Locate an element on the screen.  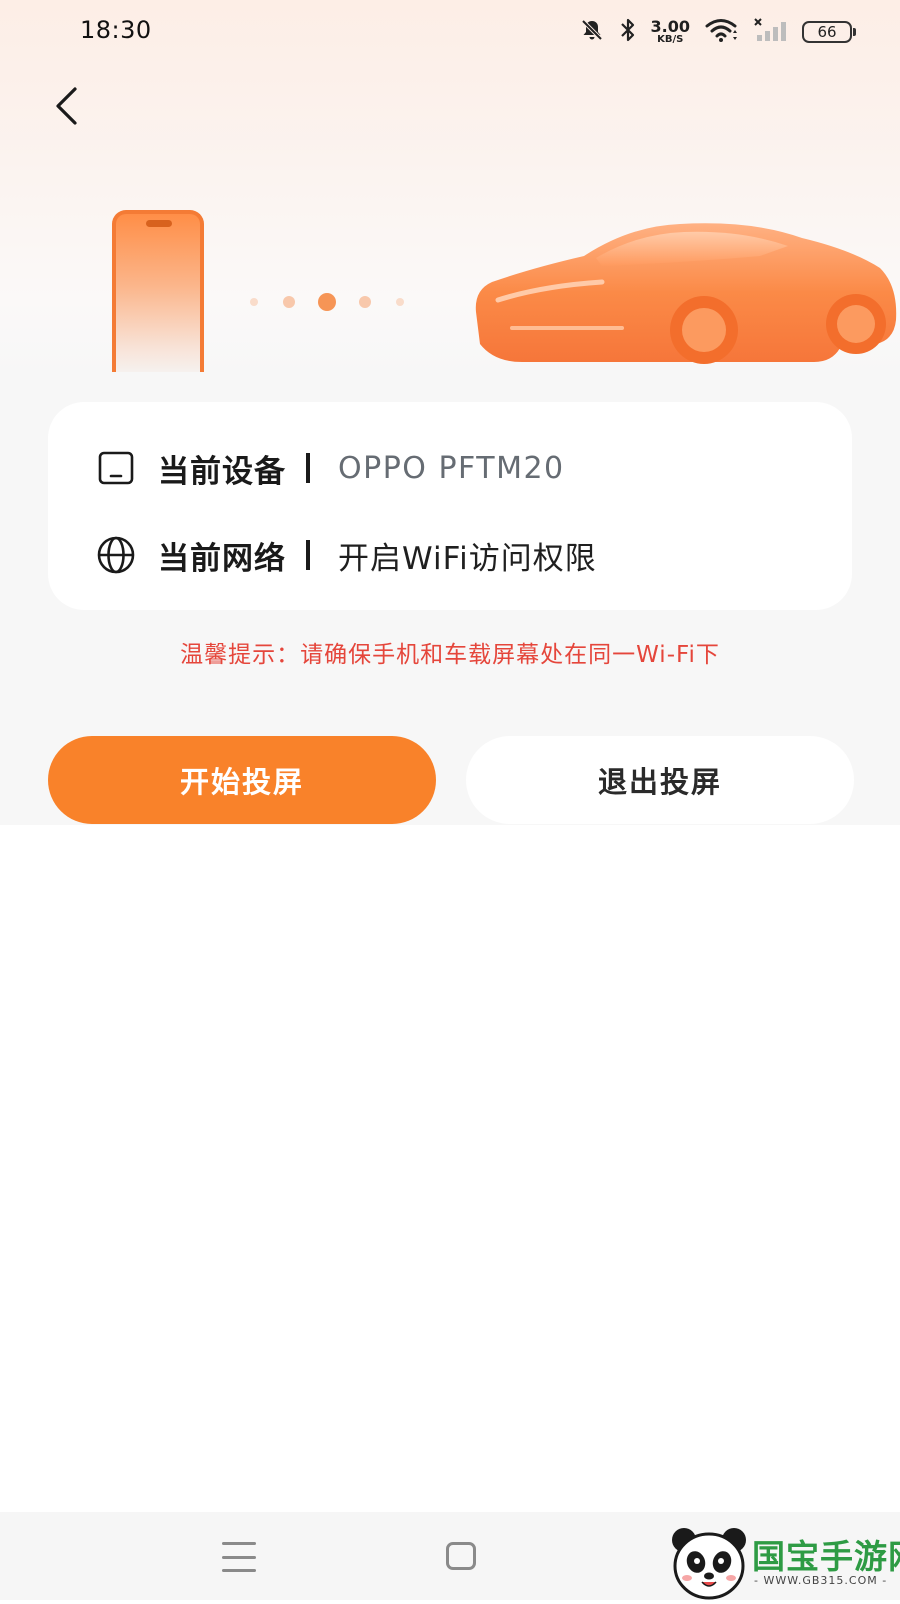
menu-icon is located at coordinates (239, 1557).